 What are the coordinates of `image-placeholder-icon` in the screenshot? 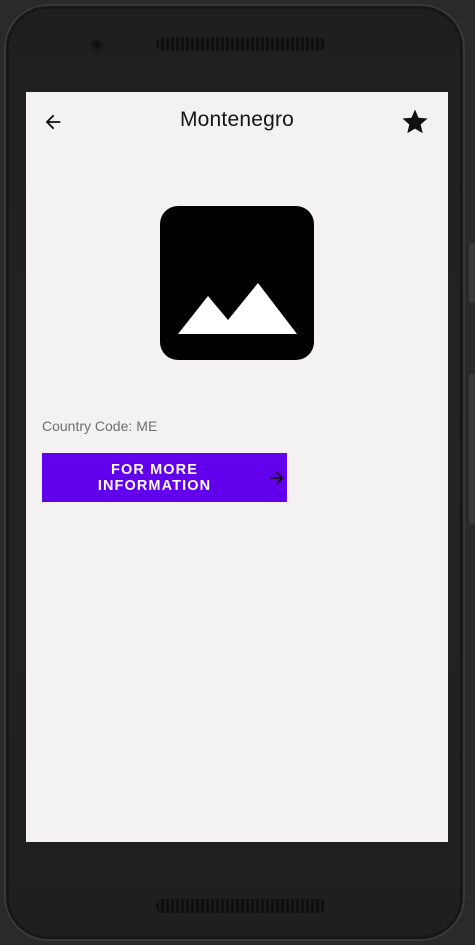 It's located at (237, 283).